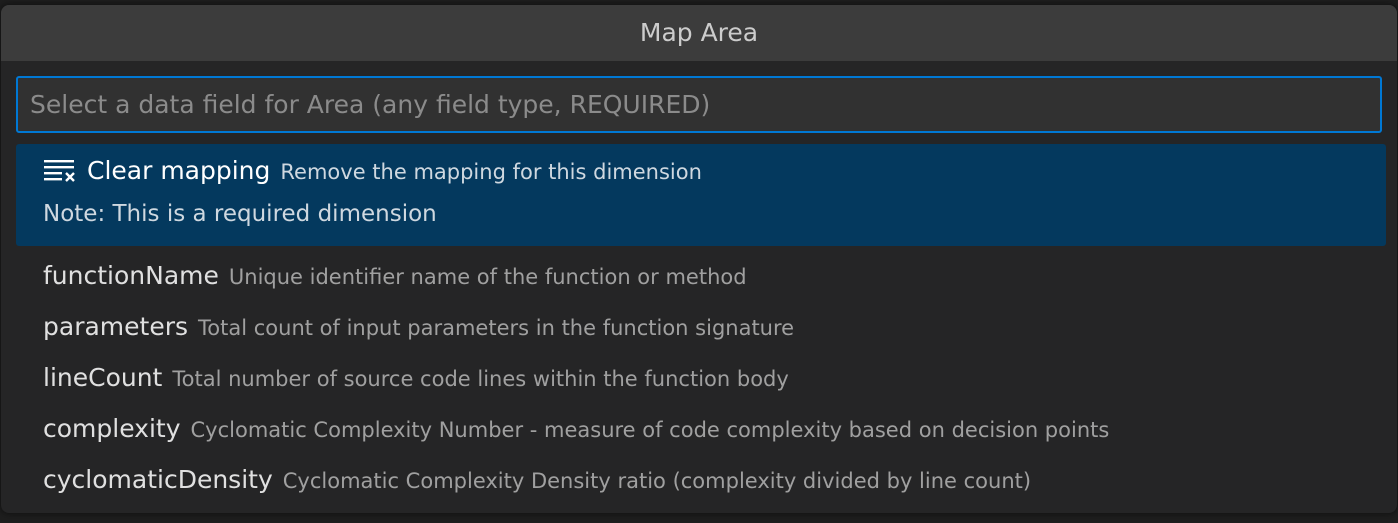 The image size is (1398, 523). What do you see at coordinates (491, 172) in the screenshot?
I see `clear-mapping-description: Remove the mapping for this dimension` at bounding box center [491, 172].